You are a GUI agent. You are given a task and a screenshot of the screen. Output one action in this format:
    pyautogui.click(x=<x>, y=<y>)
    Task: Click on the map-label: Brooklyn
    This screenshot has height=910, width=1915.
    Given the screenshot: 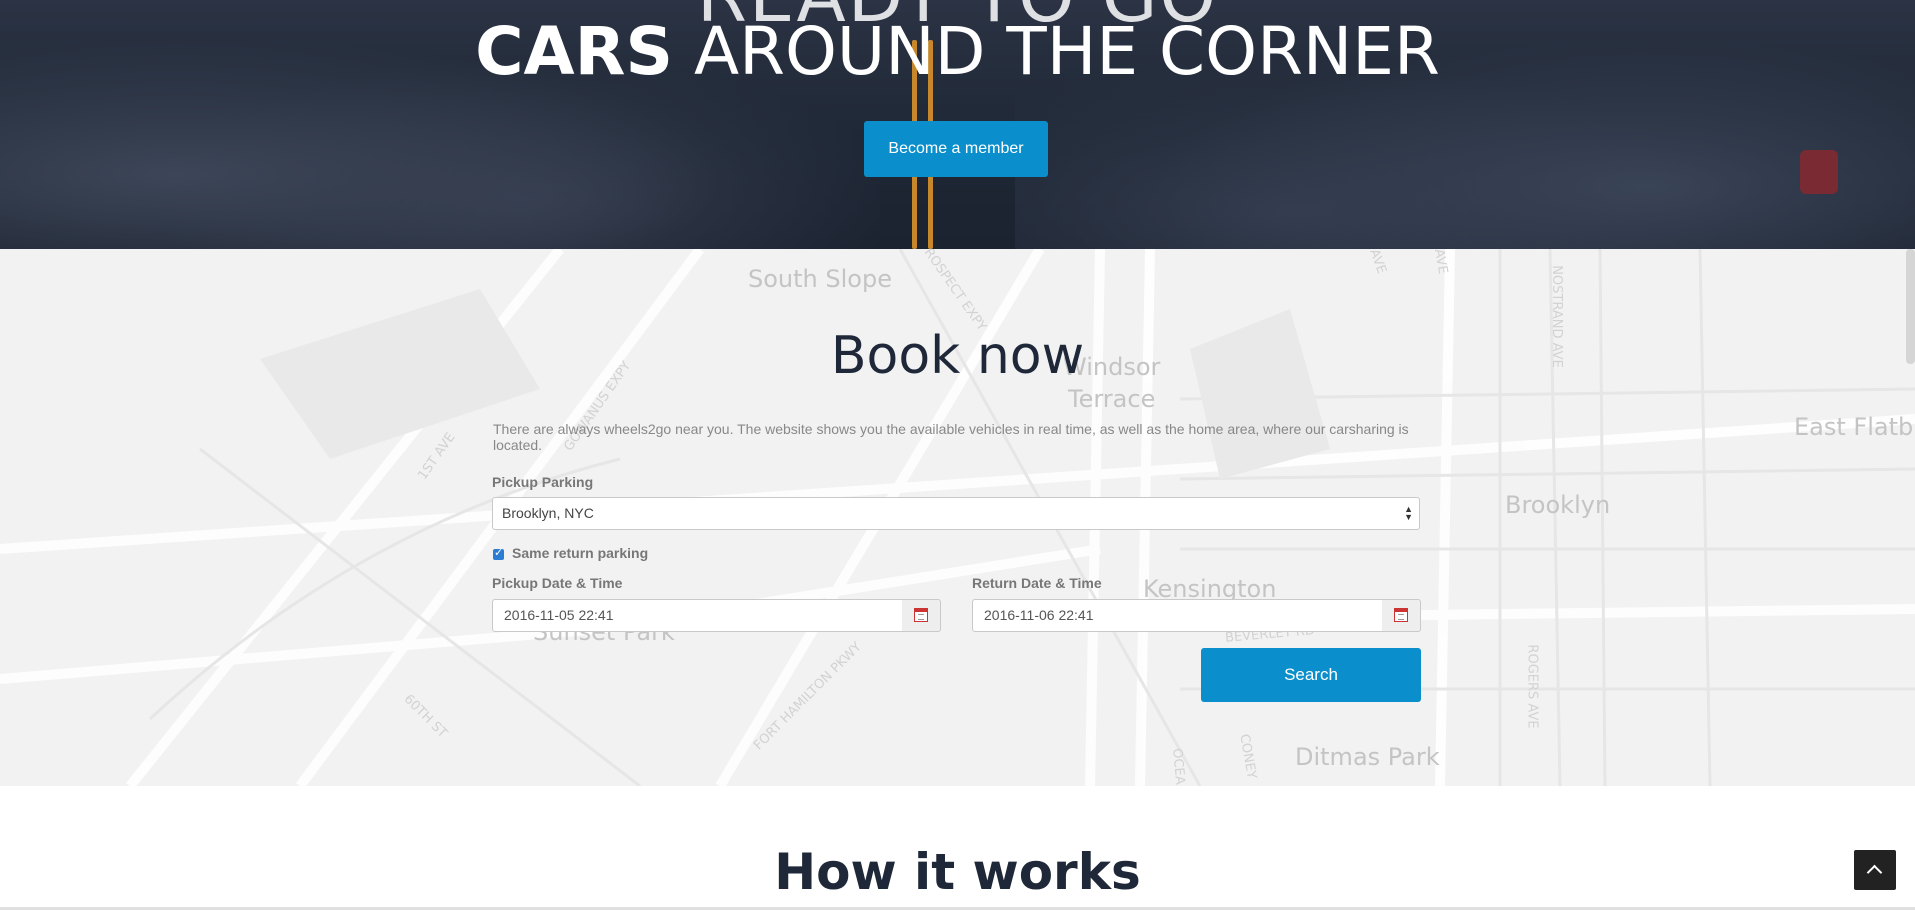 What is the action you would take?
    pyautogui.click(x=1558, y=505)
    